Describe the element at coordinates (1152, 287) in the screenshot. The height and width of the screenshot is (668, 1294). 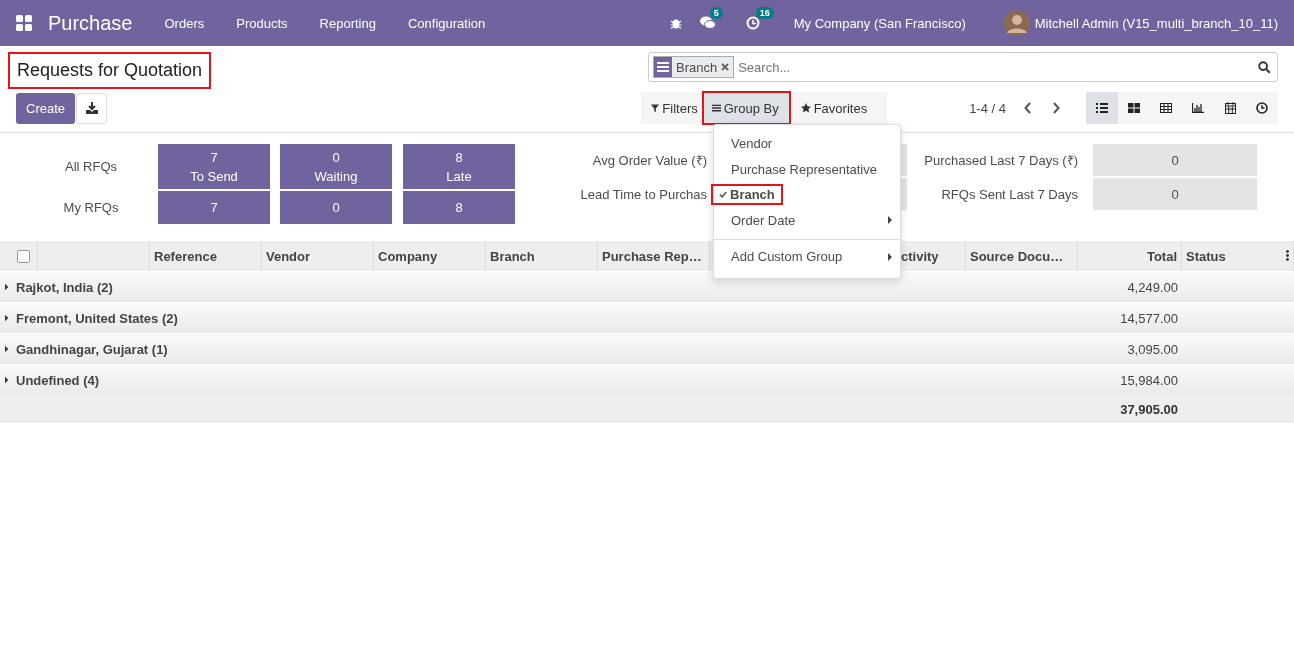
I see `group-total: 4,249.00` at that location.